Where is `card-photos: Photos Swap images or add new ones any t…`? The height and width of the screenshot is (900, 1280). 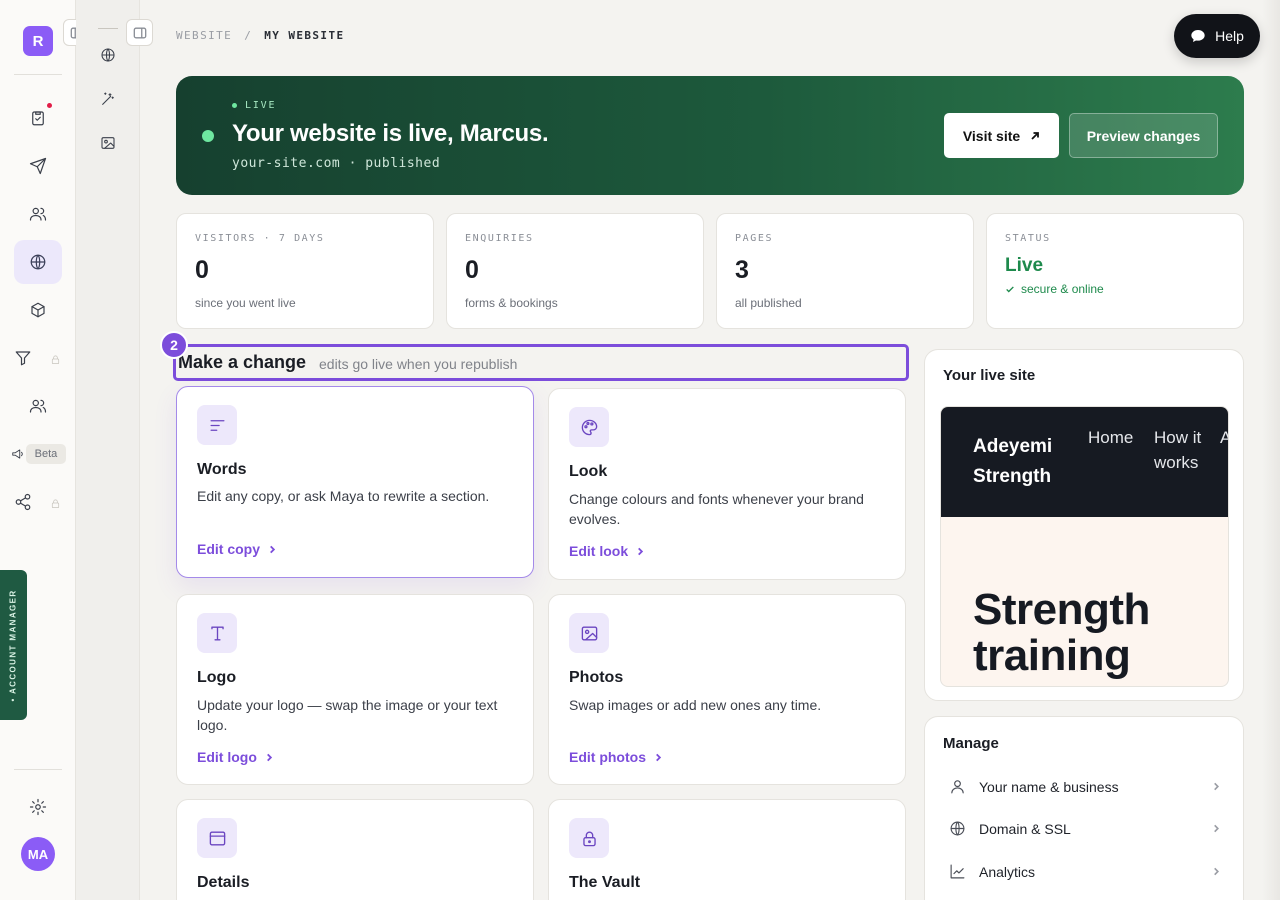
card-photos: Photos Swap images or add new ones any t… is located at coordinates (727, 689).